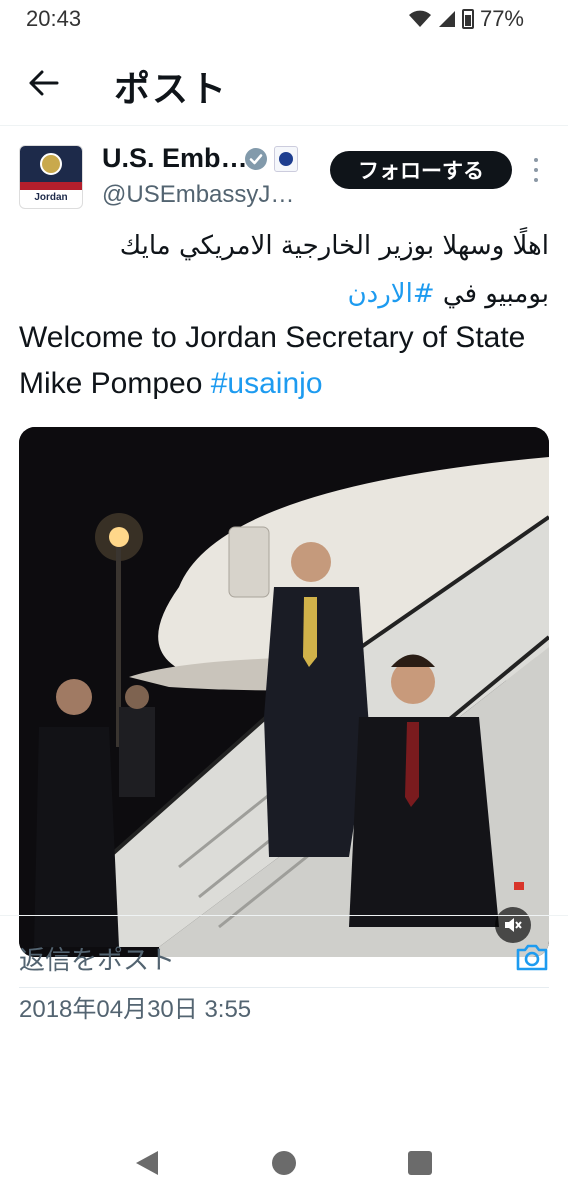  I want to click on post-text-arabic-line1: اهلًا وسهلا بوزير الخارجية الامريكي مايك, so click(334, 246).